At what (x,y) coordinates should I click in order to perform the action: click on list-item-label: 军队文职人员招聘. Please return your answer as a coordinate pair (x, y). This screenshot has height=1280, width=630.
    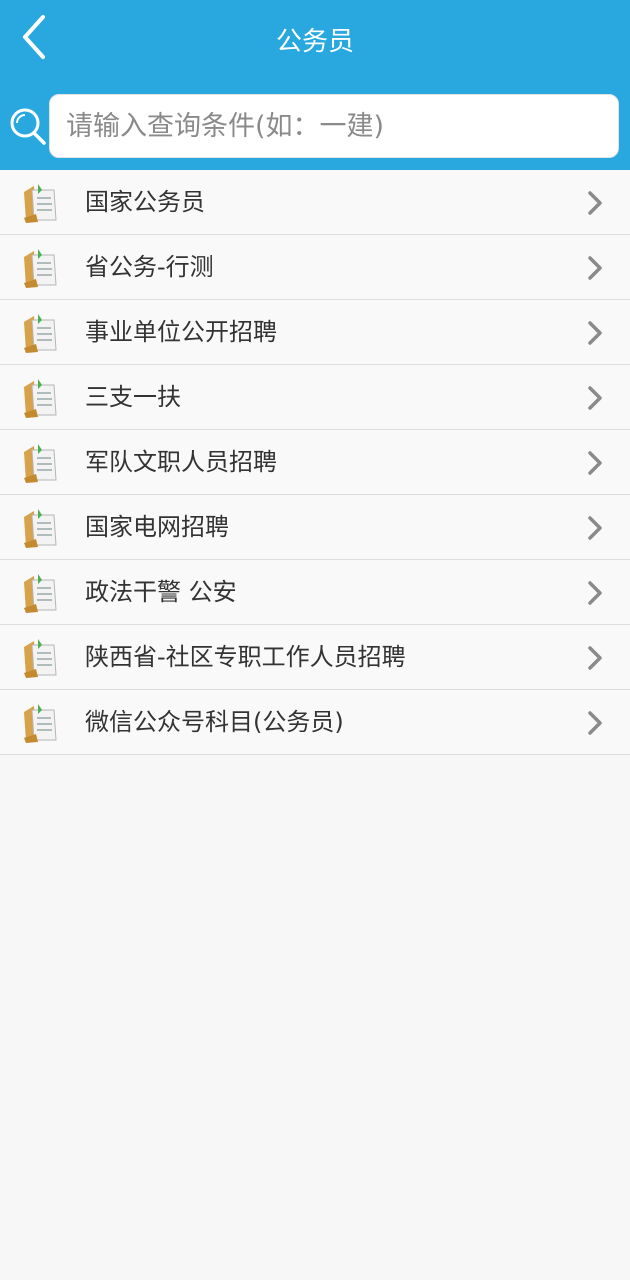
    Looking at the image, I should click on (181, 462).